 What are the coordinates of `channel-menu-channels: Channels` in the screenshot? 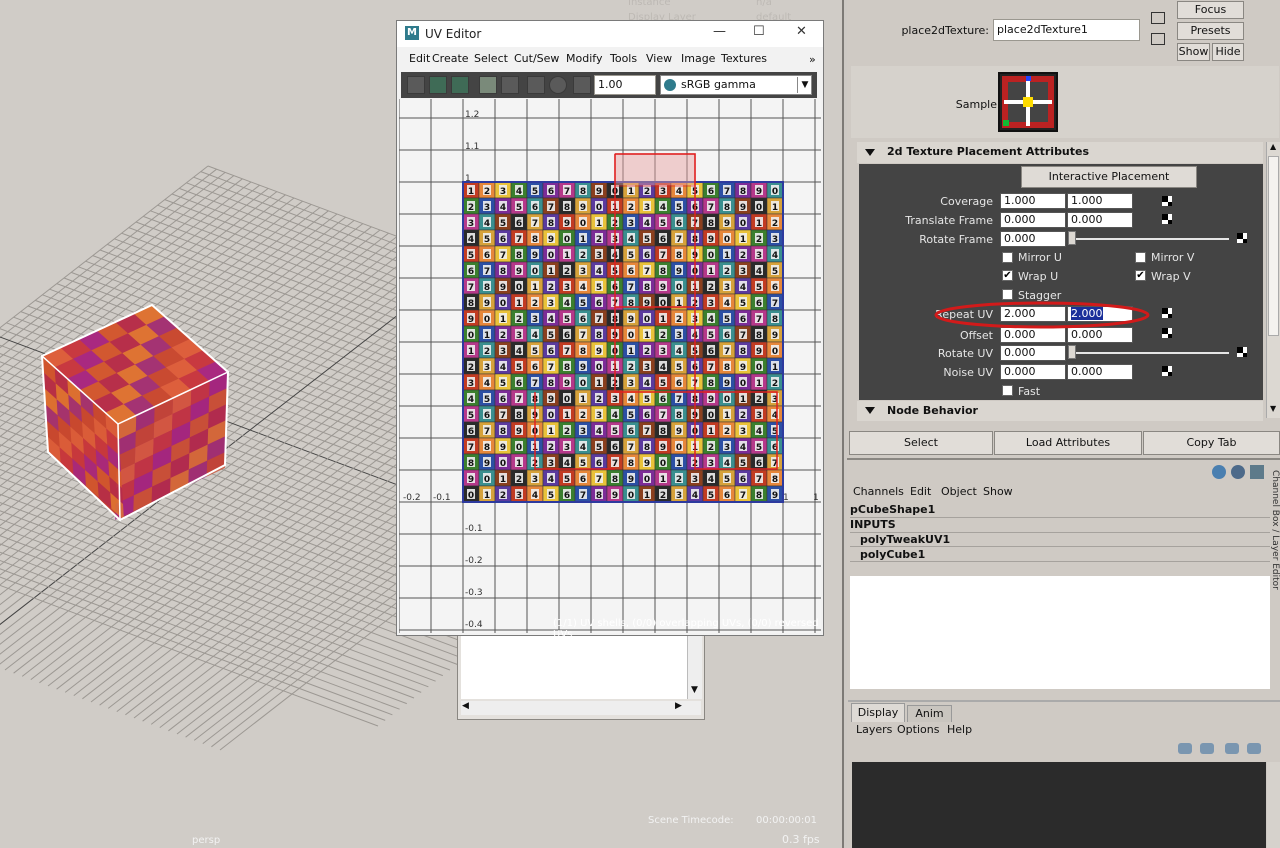 It's located at (878, 491).